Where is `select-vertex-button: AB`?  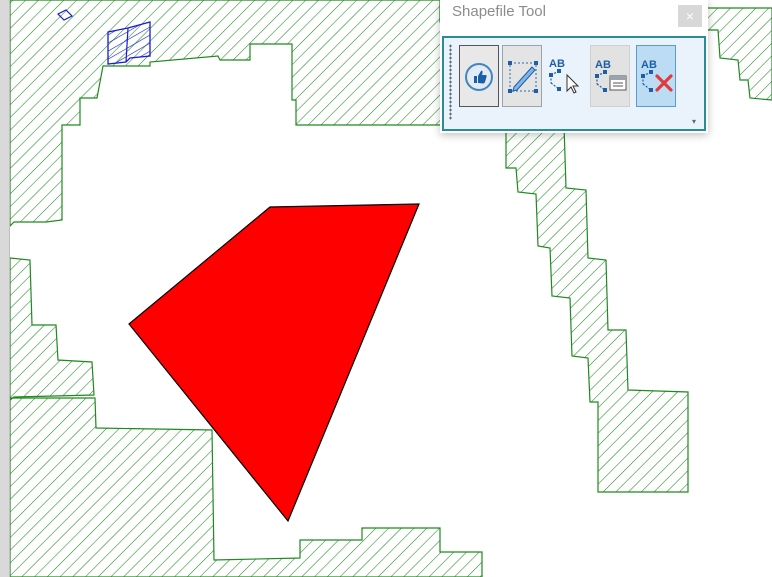 select-vertex-button: AB is located at coordinates (565, 76).